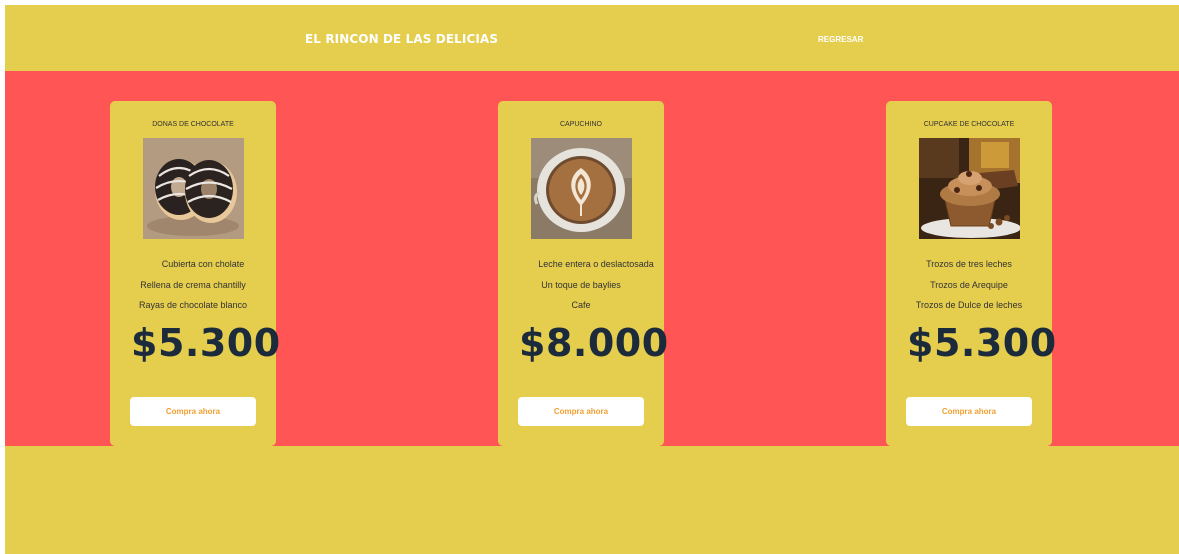  I want to click on chocolate-cupcake-image, so click(969, 188).